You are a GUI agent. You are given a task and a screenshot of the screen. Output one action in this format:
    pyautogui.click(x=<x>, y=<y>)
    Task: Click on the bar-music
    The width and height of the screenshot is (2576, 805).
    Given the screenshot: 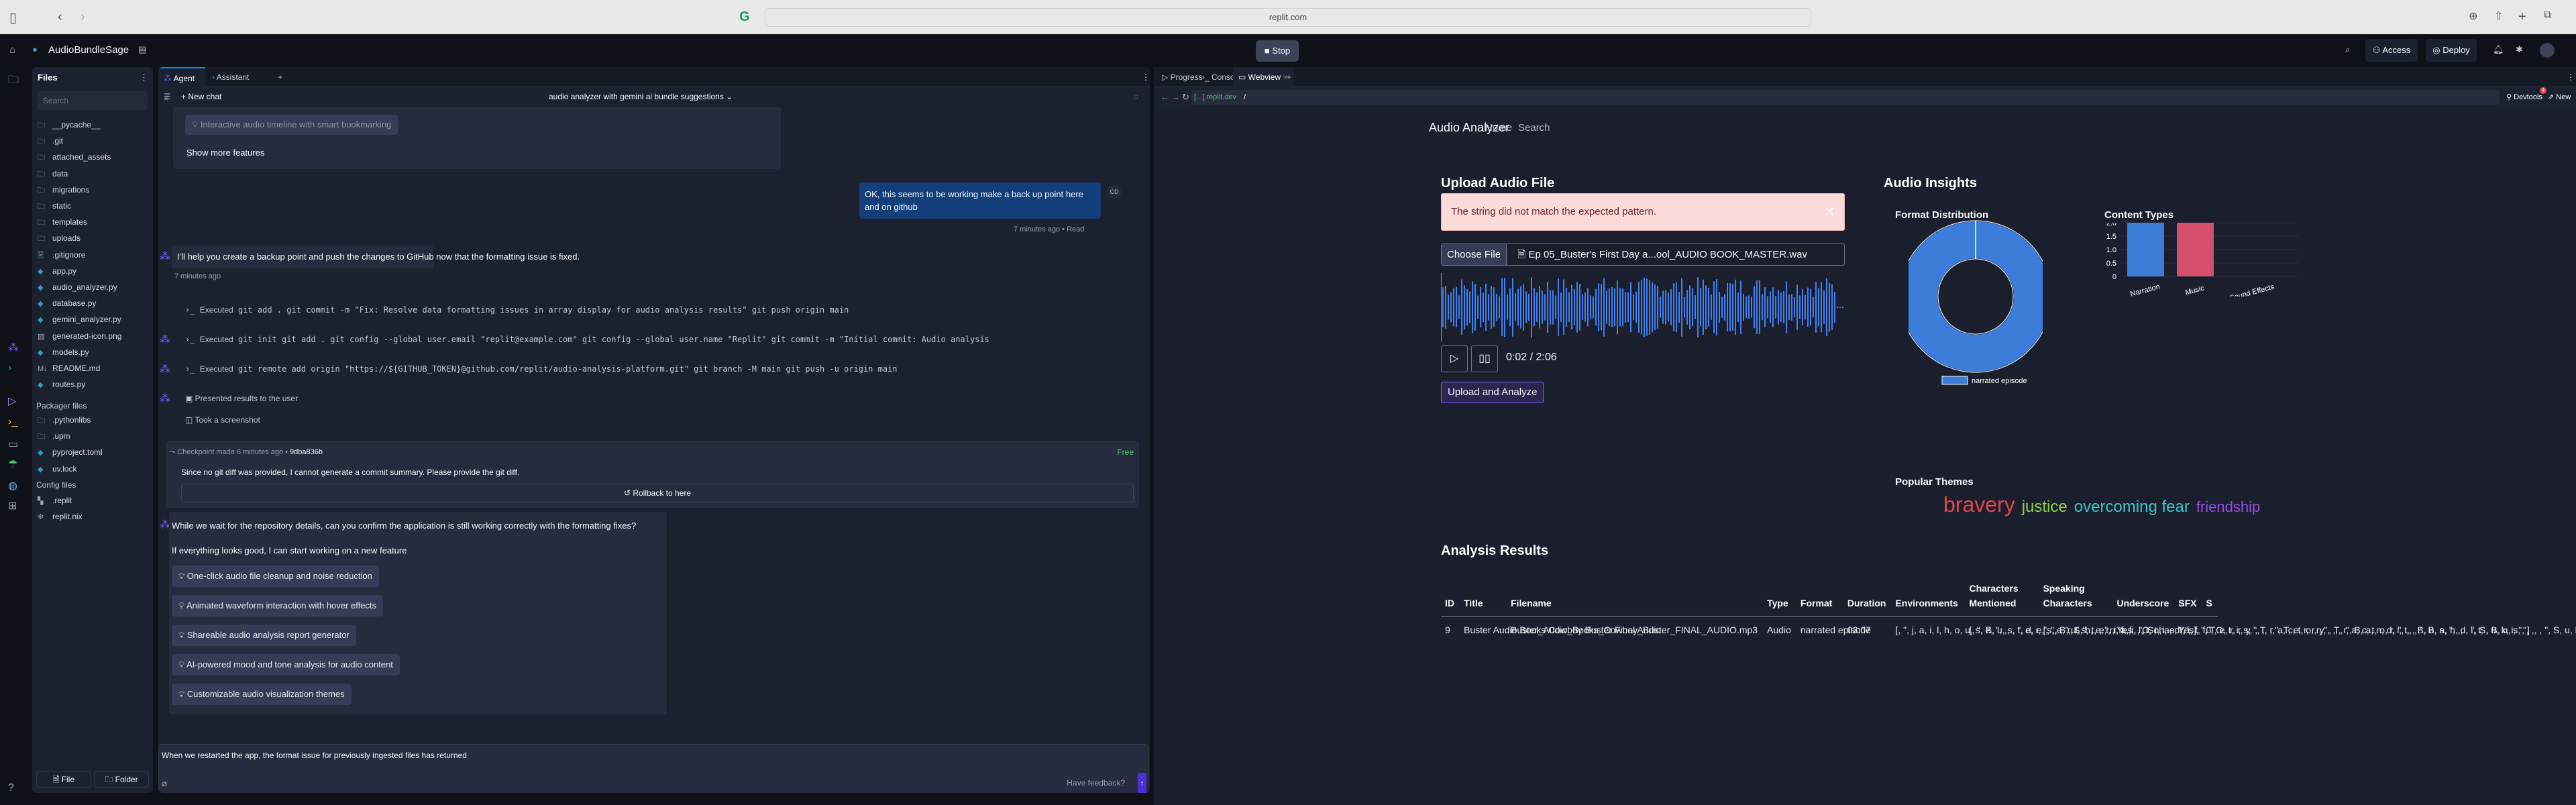 What is the action you would take?
    pyautogui.click(x=2195, y=249)
    